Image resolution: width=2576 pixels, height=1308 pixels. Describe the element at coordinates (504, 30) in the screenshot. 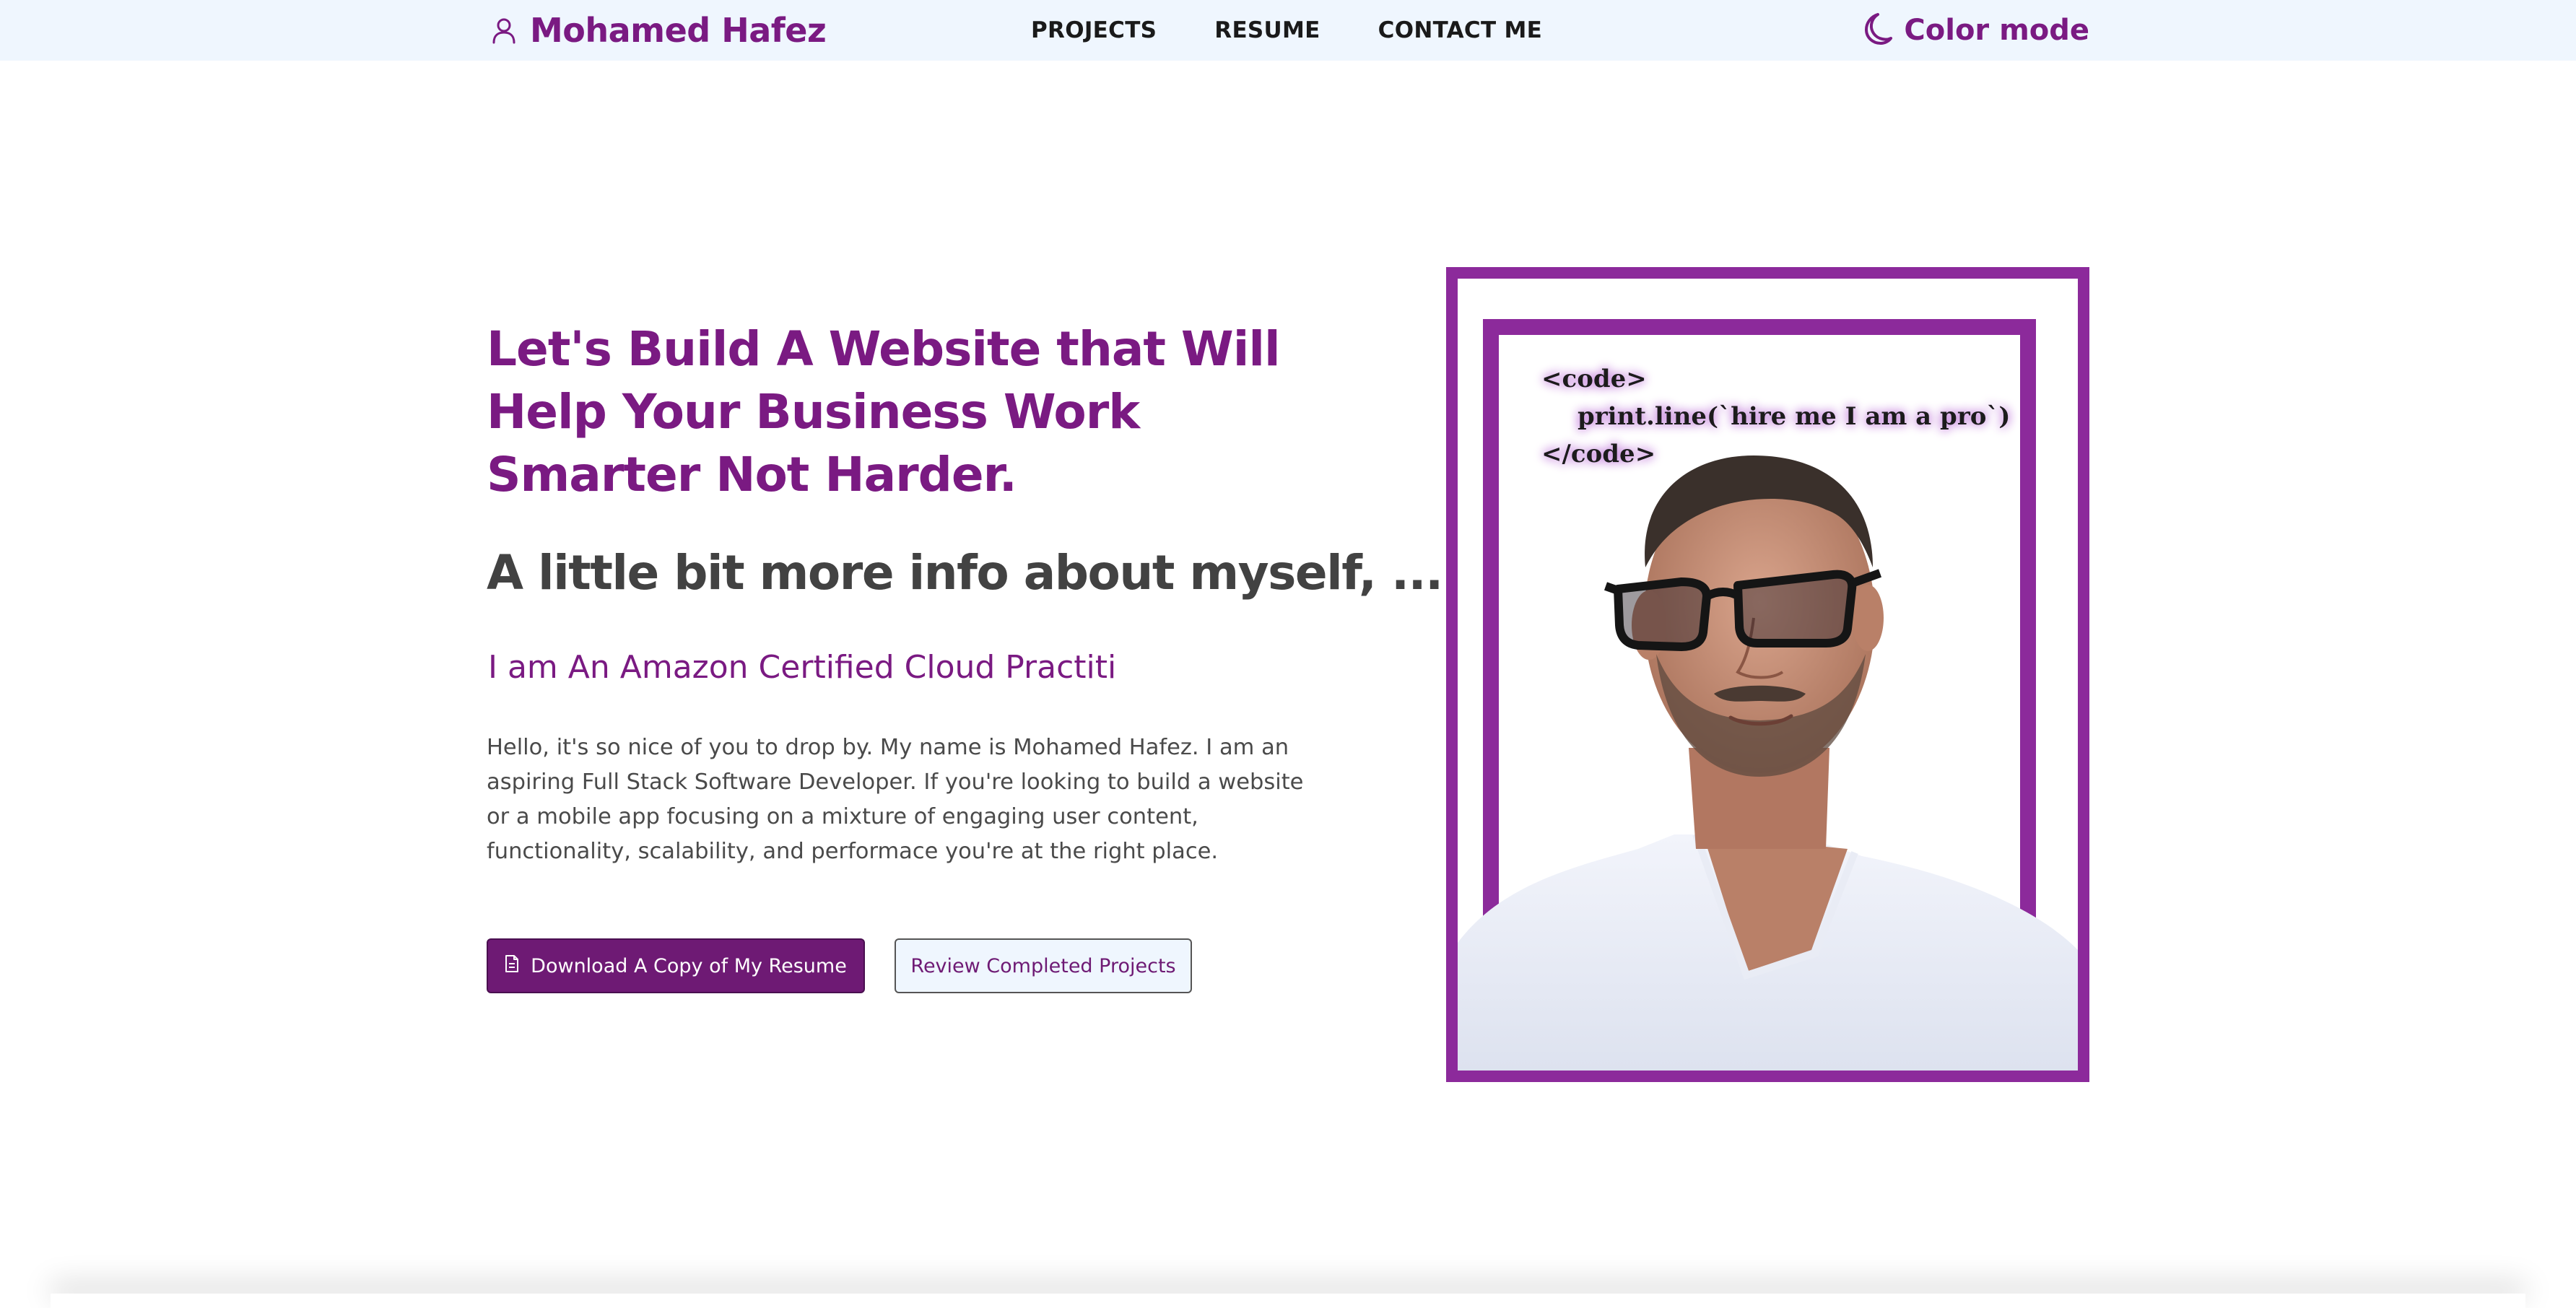

I see `user-icon` at that location.